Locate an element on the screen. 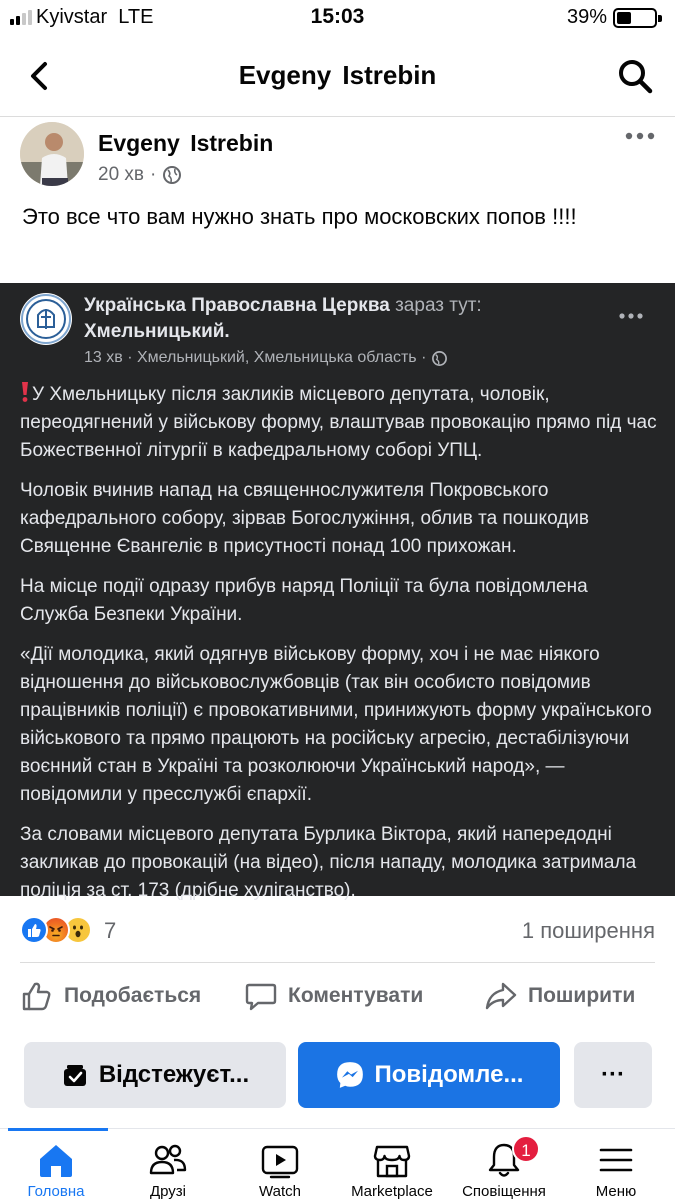 The width and height of the screenshot is (675, 1200). church-emblem-icon is located at coordinates (46, 319).